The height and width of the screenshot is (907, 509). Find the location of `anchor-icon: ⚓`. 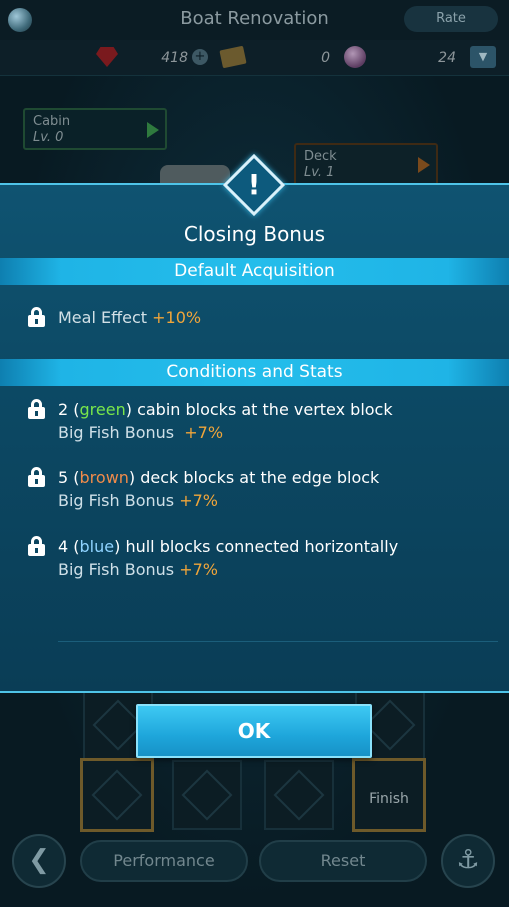

anchor-icon: ⚓ is located at coordinates (468, 860).